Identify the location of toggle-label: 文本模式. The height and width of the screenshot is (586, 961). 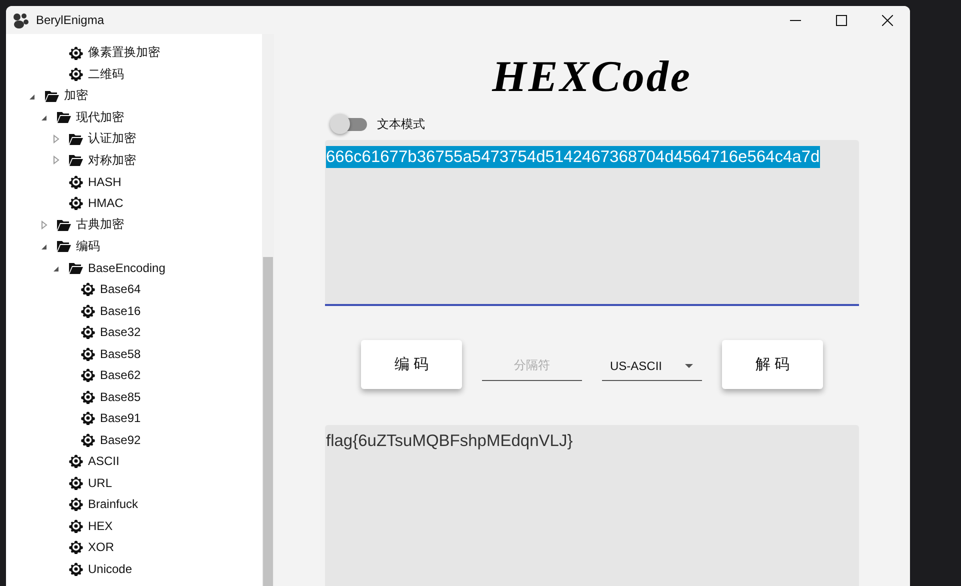
(401, 124).